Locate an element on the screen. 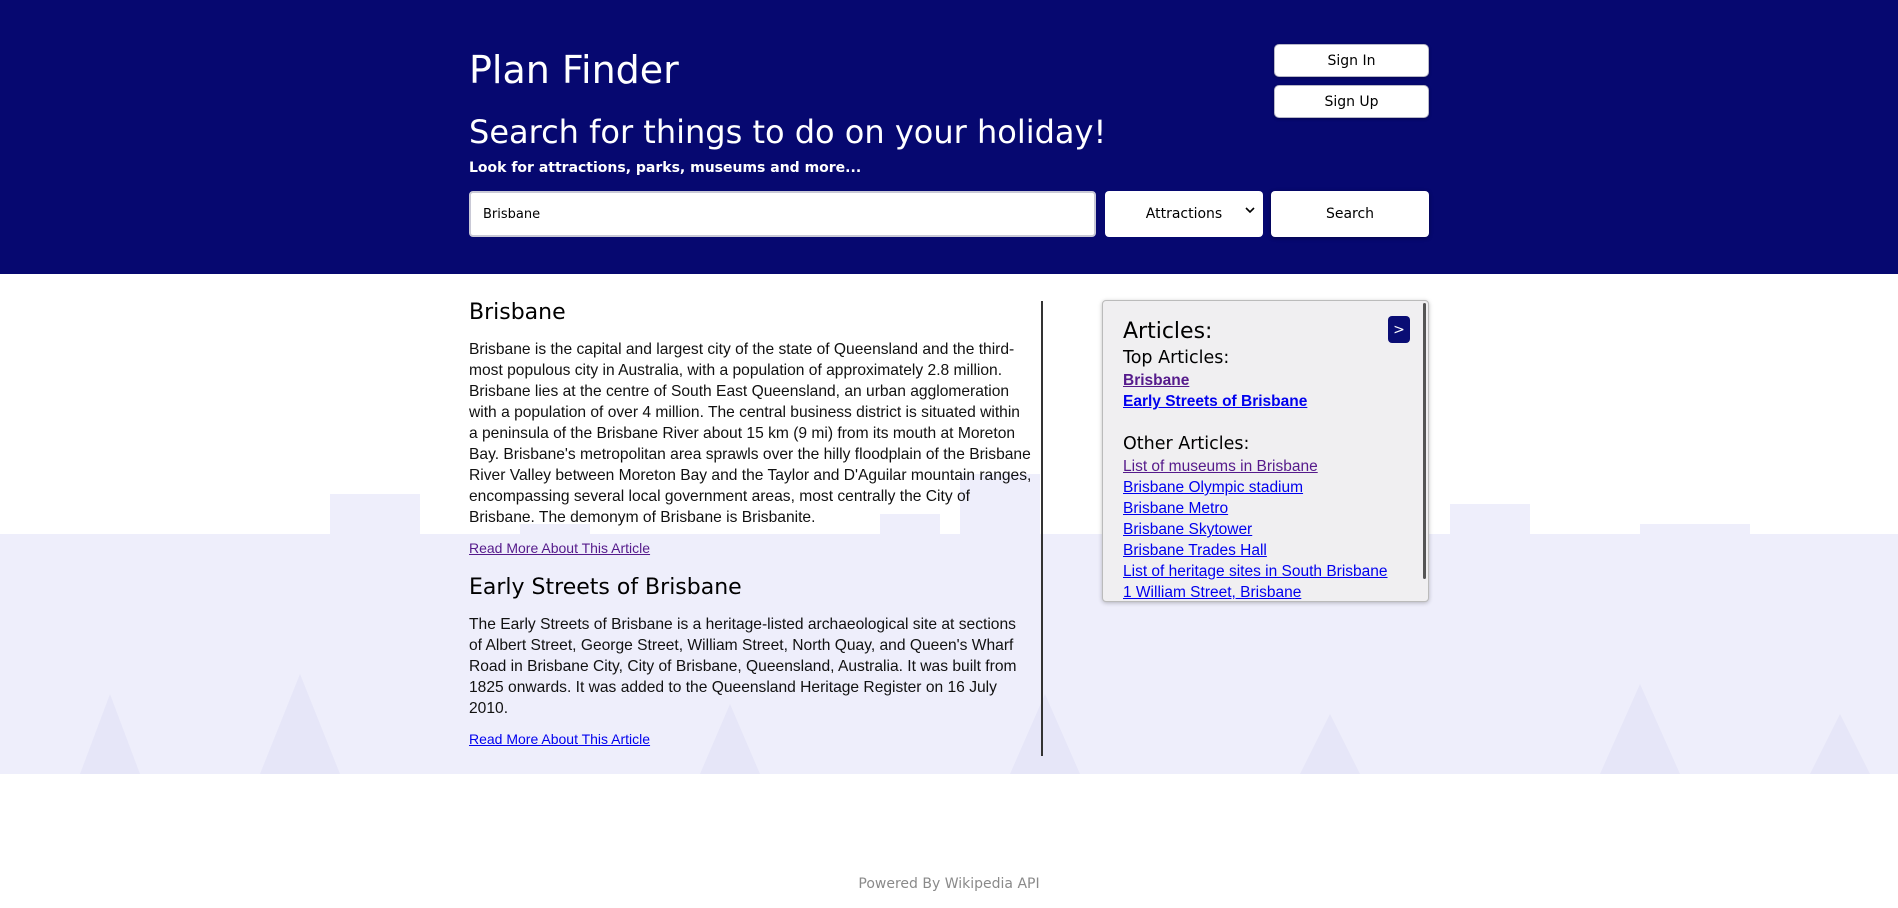  panel-toggle-button: > is located at coordinates (1399, 329).